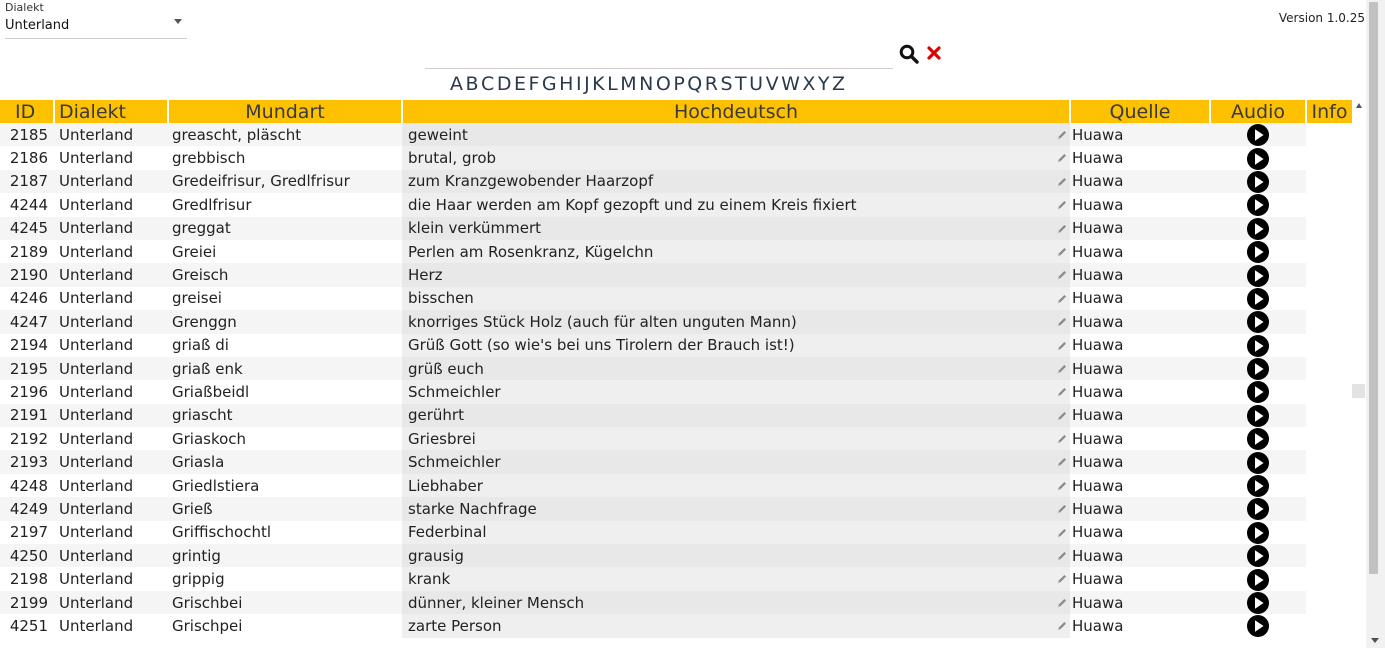 This screenshot has height=648, width=1385. I want to click on table-row: 2198 Unterland grippig krank Huawa, so click(676, 579).